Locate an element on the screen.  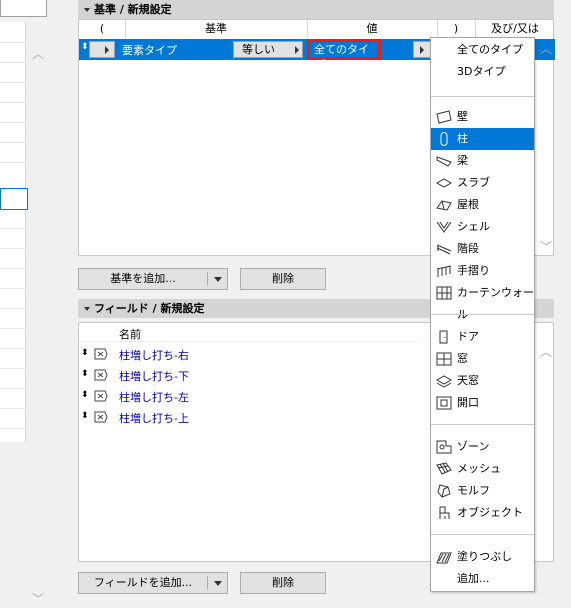
menu-item-zone: ゾーン is located at coordinates (482, 447).